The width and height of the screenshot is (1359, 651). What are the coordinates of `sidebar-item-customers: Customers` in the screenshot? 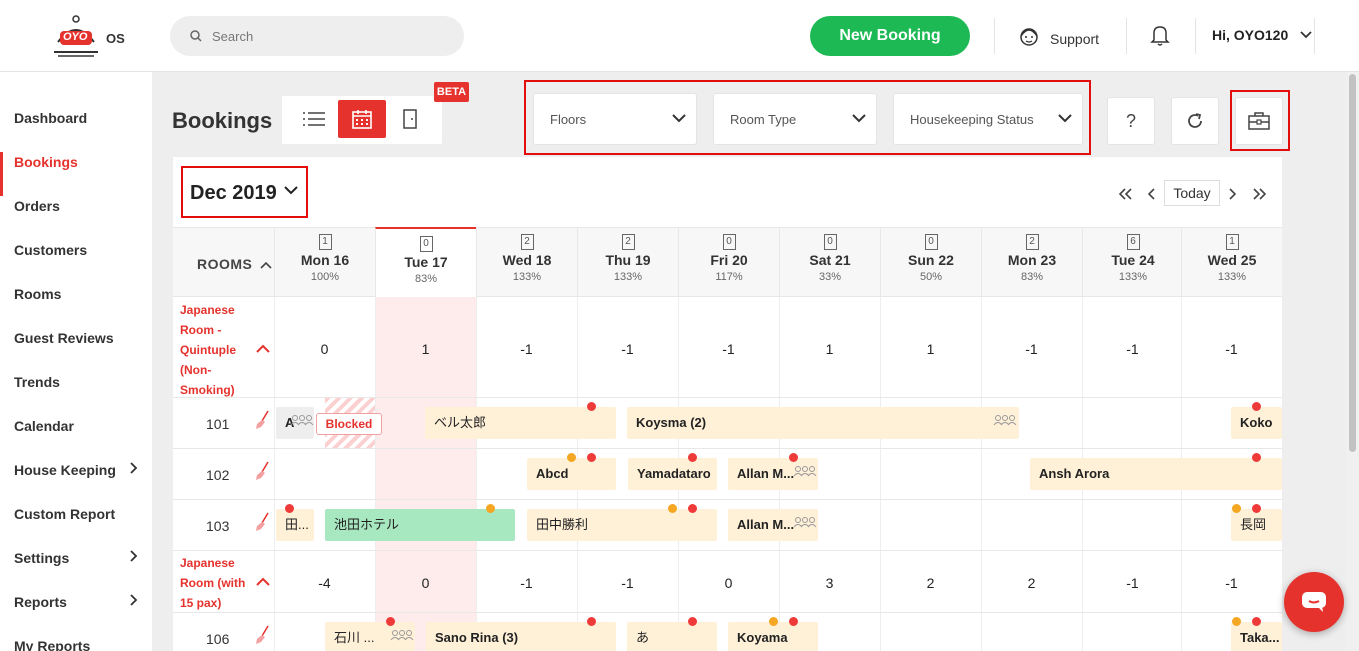 It's located at (76, 262).